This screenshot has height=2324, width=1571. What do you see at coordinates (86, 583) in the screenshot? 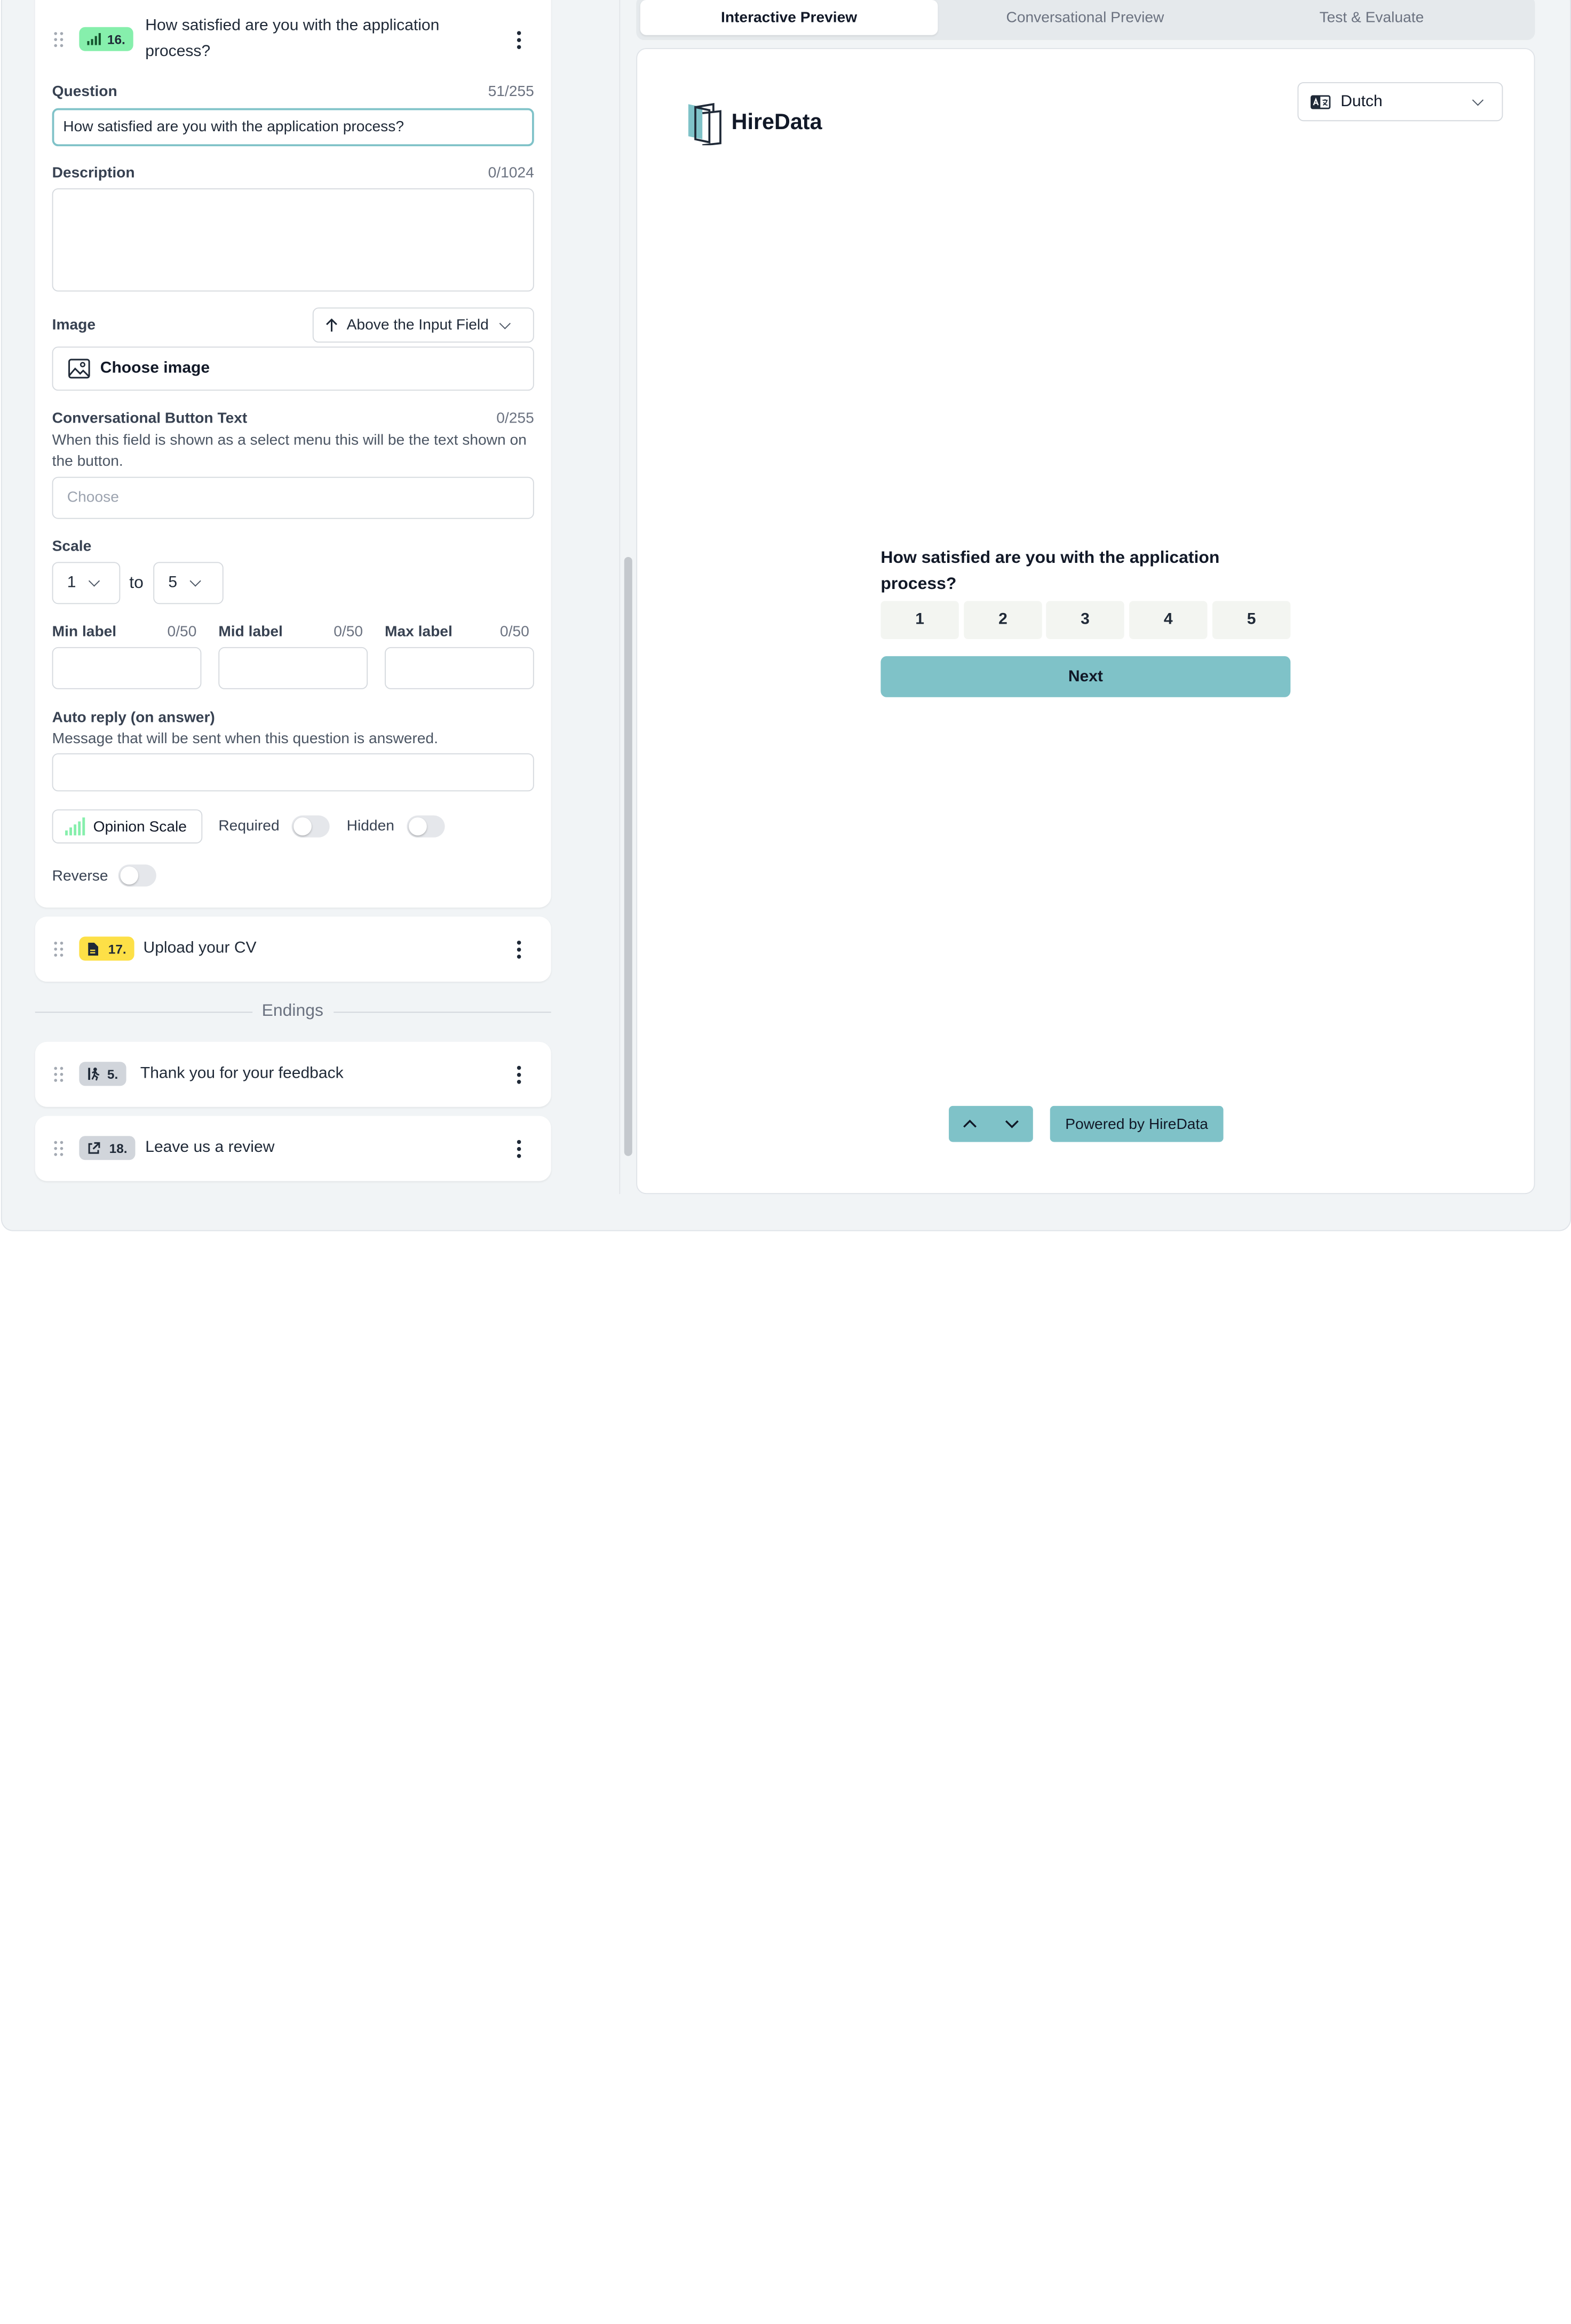
I see `scale-from-select: 1` at bounding box center [86, 583].